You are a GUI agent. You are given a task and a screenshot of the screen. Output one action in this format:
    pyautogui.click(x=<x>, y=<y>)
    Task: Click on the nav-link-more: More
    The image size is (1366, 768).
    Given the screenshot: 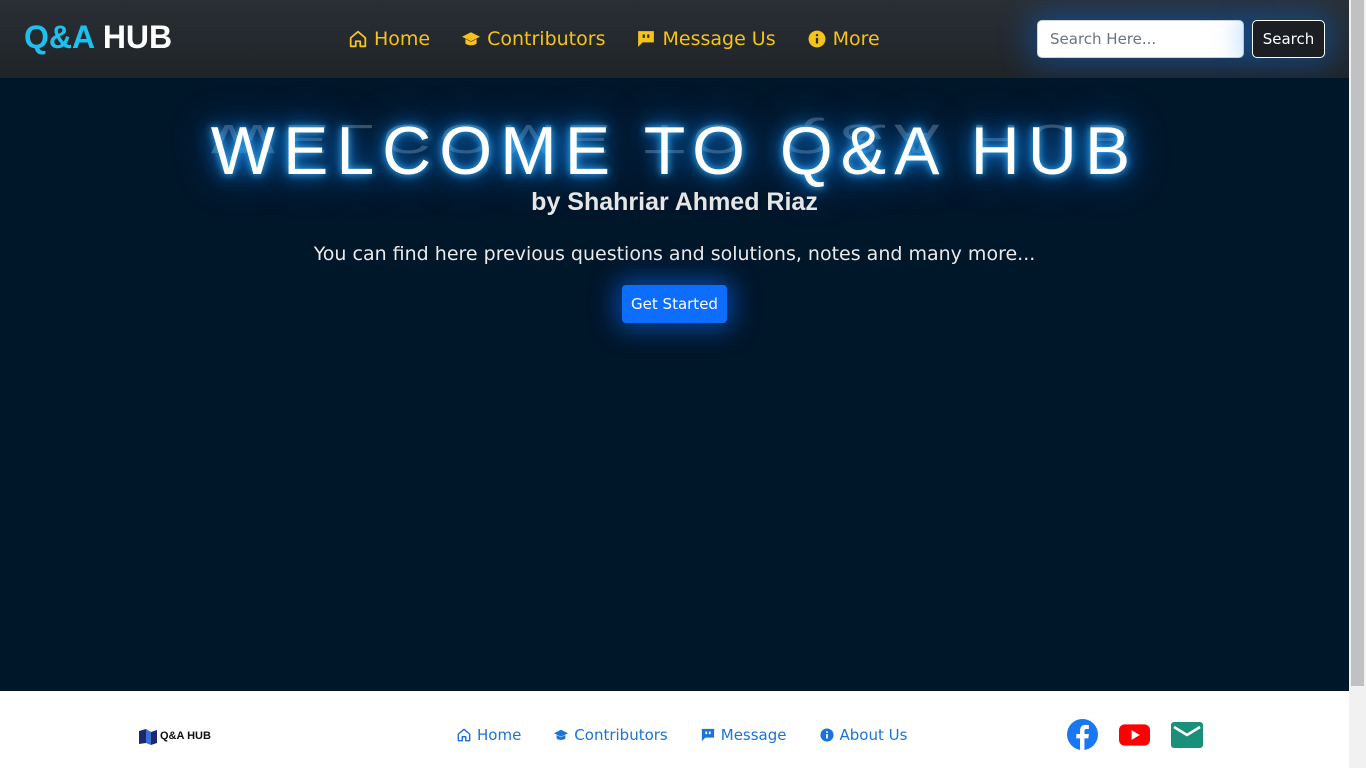 What is the action you would take?
    pyautogui.click(x=844, y=39)
    